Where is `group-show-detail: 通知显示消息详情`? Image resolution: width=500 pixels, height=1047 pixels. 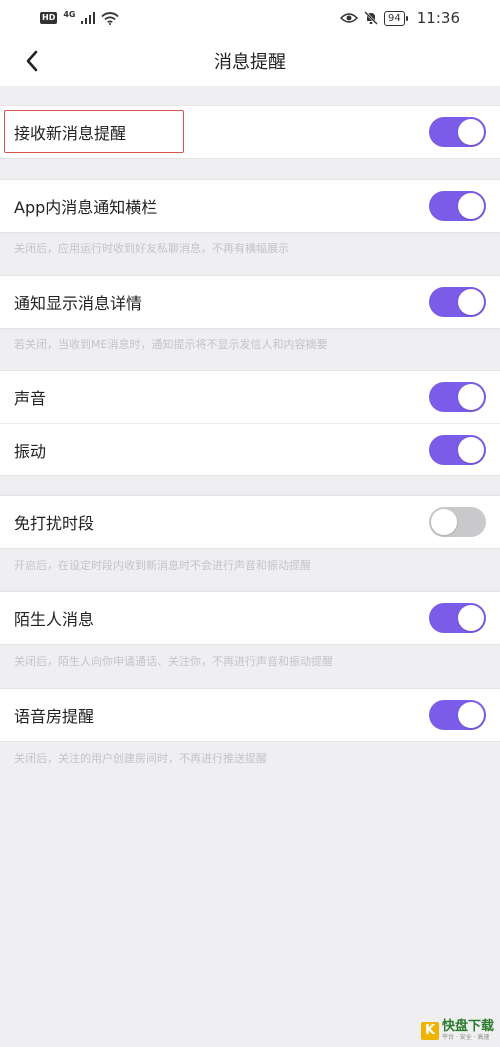 group-show-detail: 通知显示消息详情 is located at coordinates (250, 302).